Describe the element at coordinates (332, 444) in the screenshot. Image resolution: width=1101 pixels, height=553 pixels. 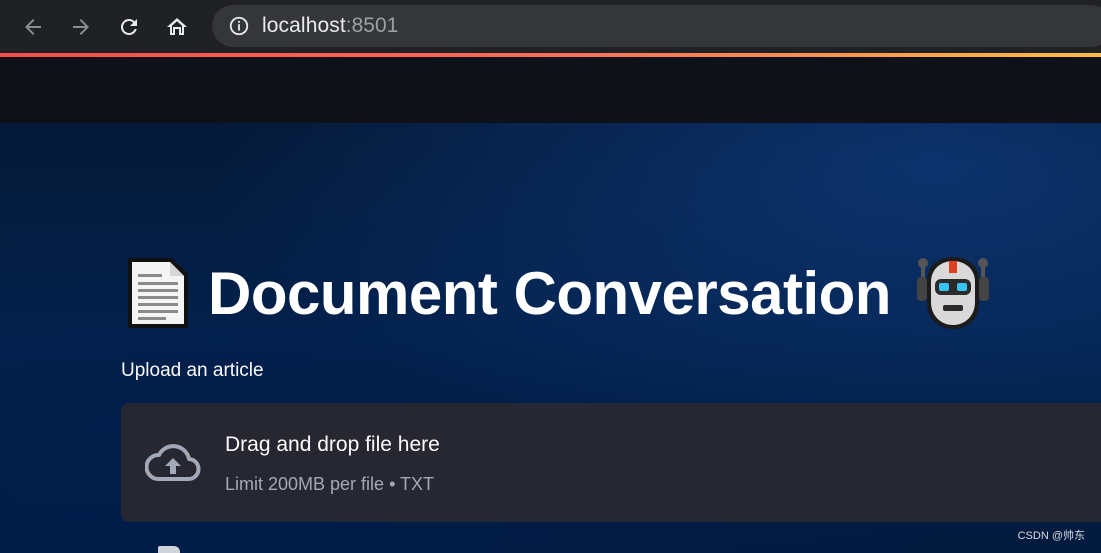
I see `dropzone-title: Drag and drop file here` at that location.